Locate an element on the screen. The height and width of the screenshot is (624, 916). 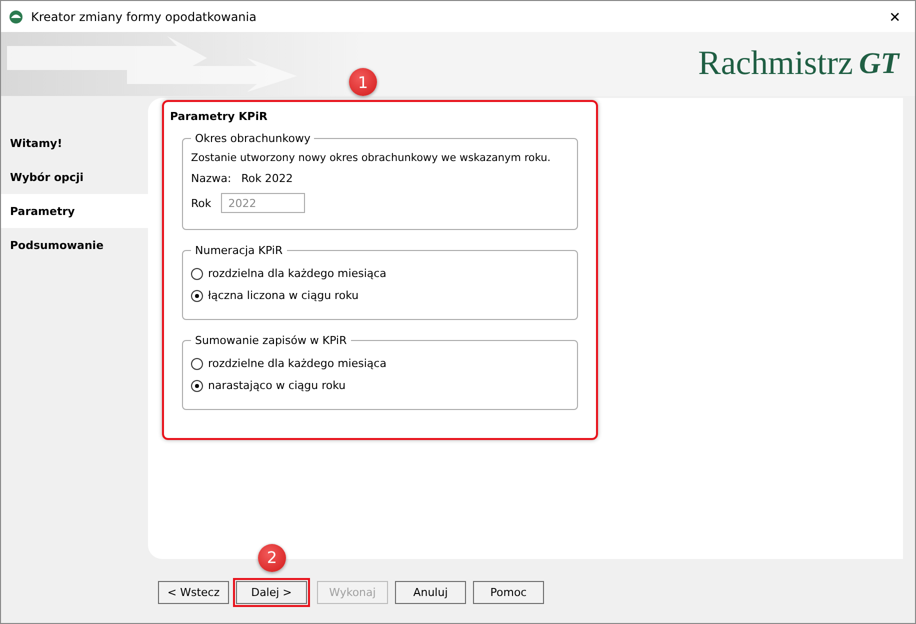
group-legend: Numeracja KPiR is located at coordinates (239, 250).